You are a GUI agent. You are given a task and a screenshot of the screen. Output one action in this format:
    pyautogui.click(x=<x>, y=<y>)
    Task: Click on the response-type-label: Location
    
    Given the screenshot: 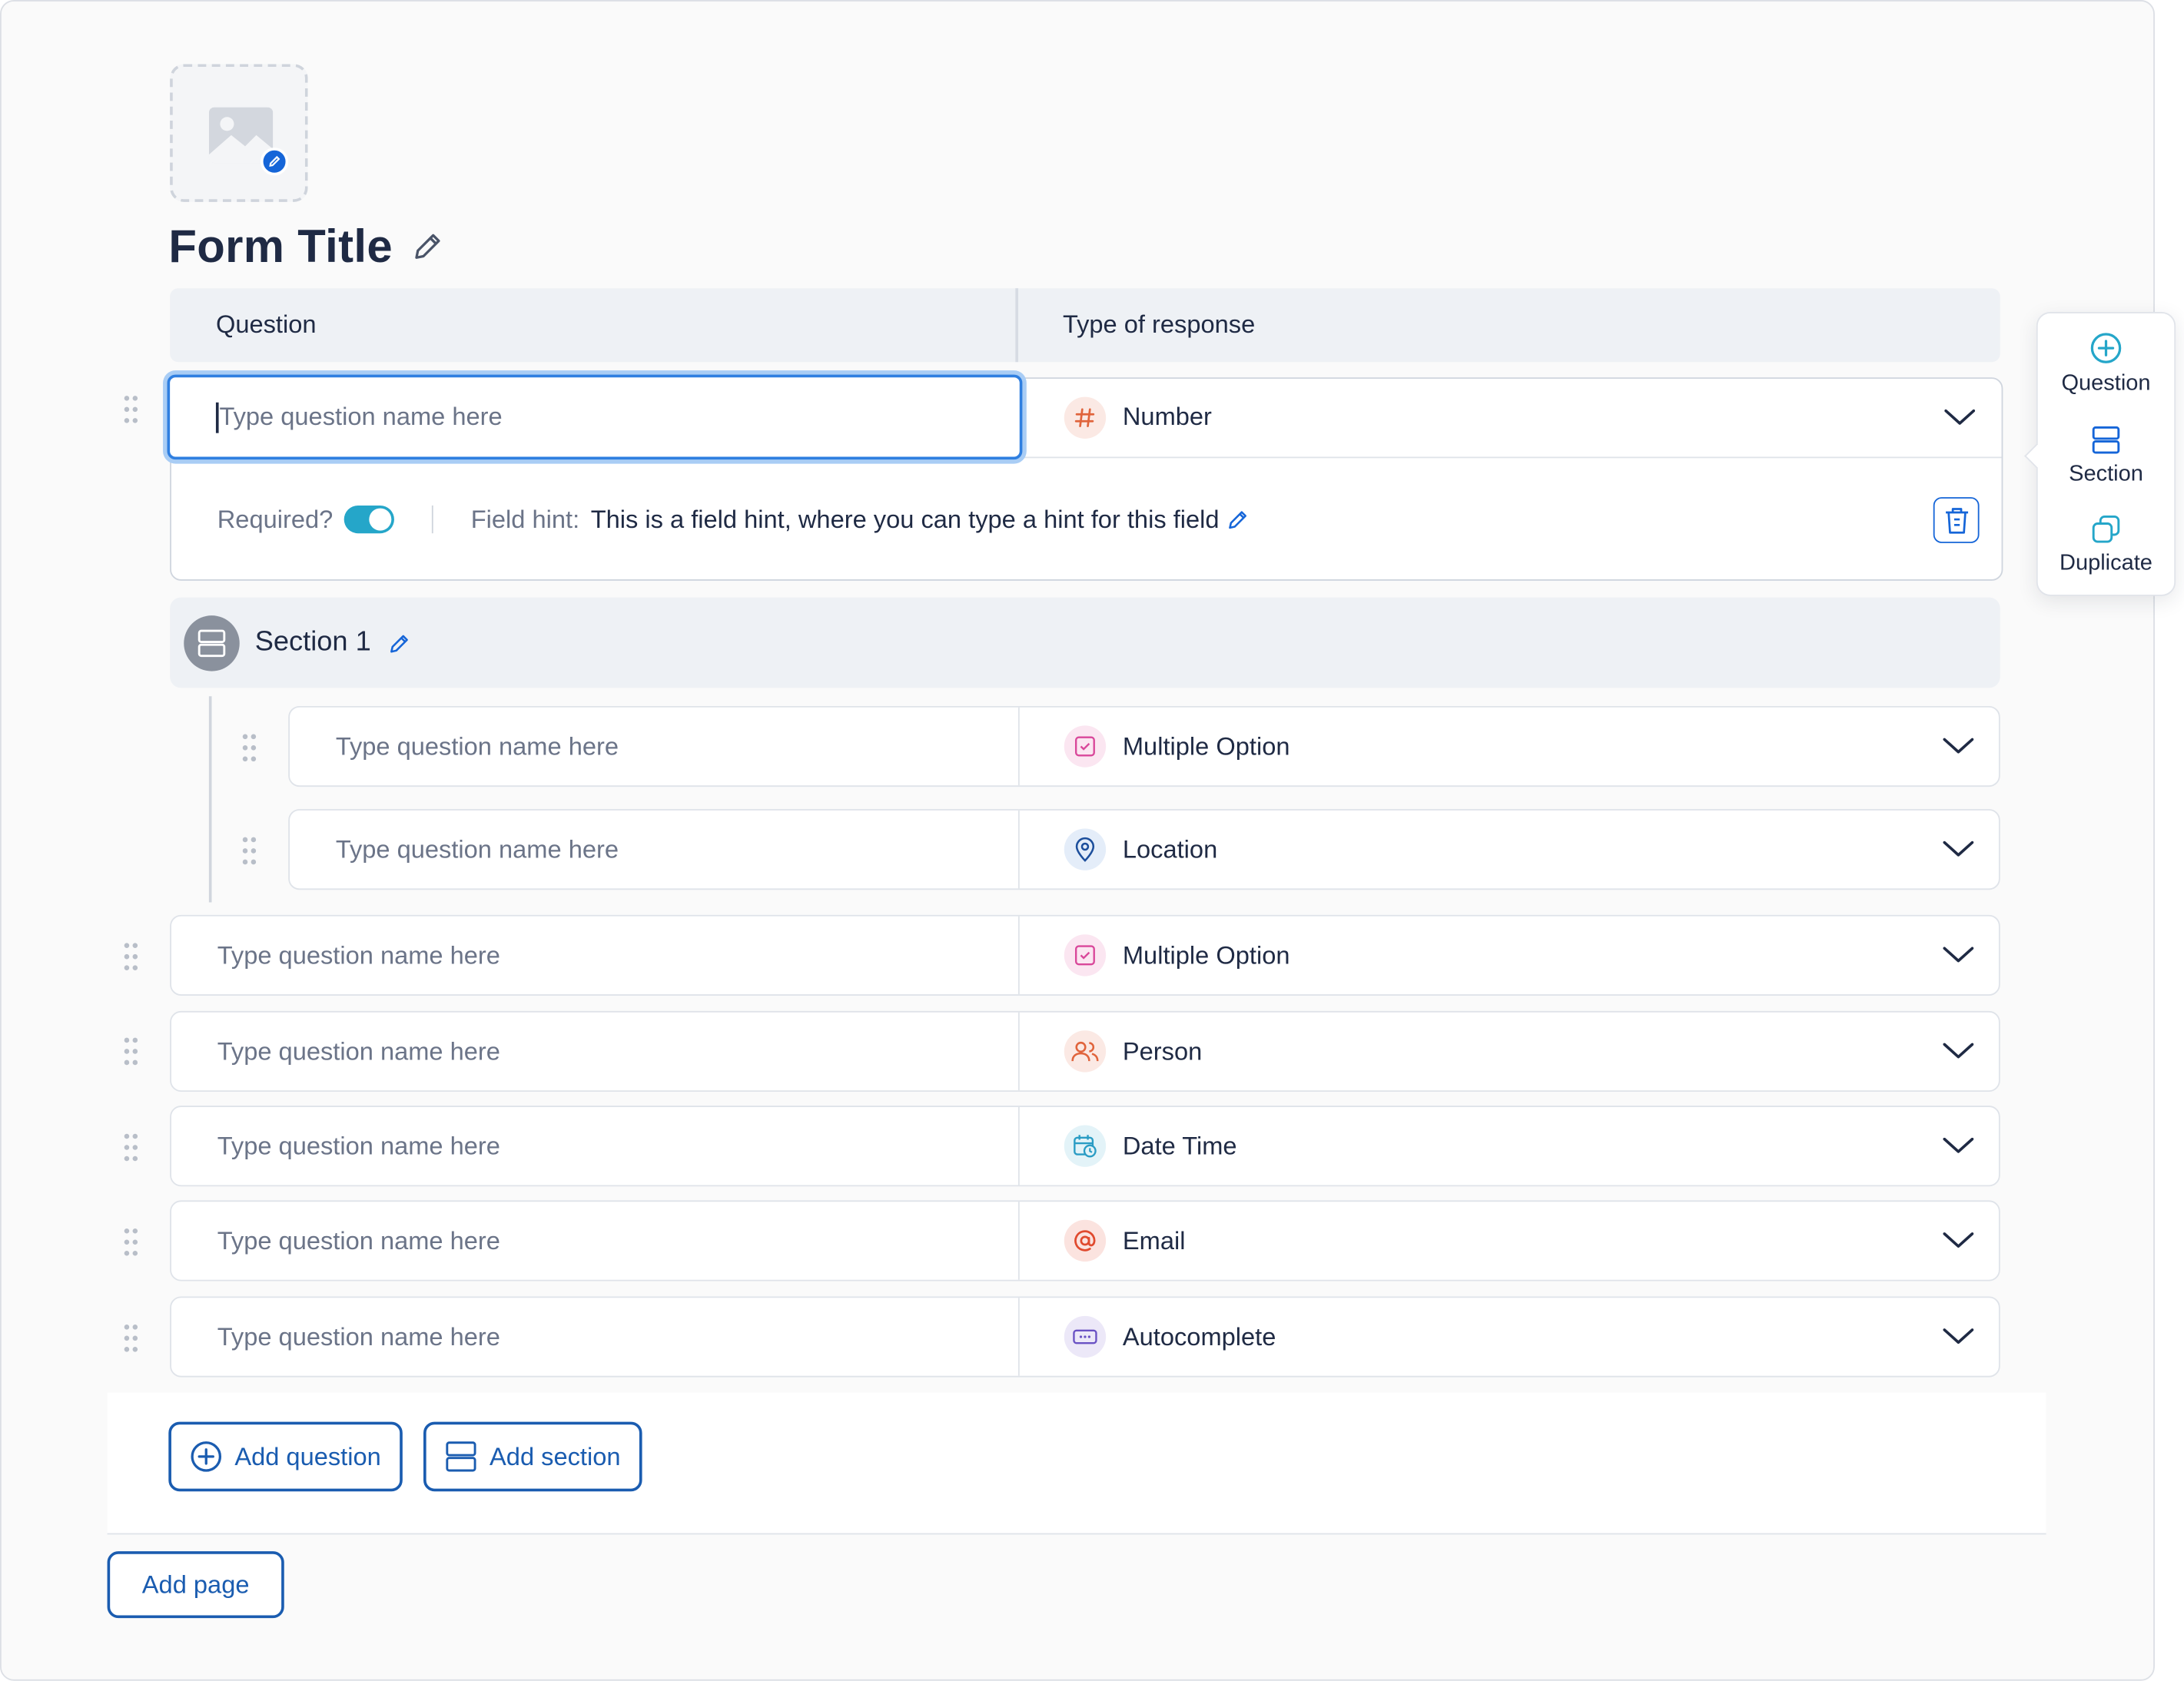 What is the action you would take?
    pyautogui.click(x=1170, y=848)
    